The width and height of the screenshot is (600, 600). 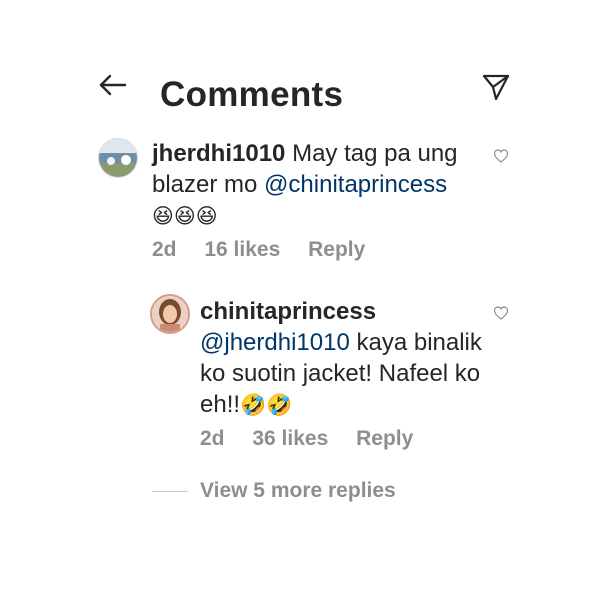 I want to click on reply-meta: 2d 36 likes Reply, so click(x=317, y=439).